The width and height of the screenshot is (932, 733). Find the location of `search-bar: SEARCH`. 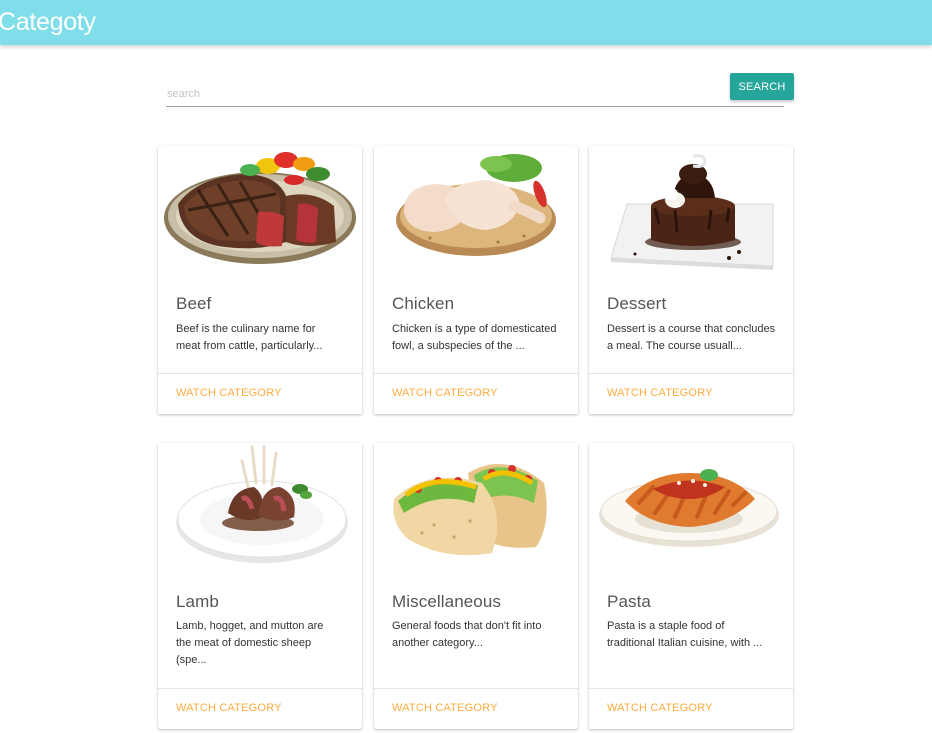

search-bar: SEARCH is located at coordinates (480, 91).